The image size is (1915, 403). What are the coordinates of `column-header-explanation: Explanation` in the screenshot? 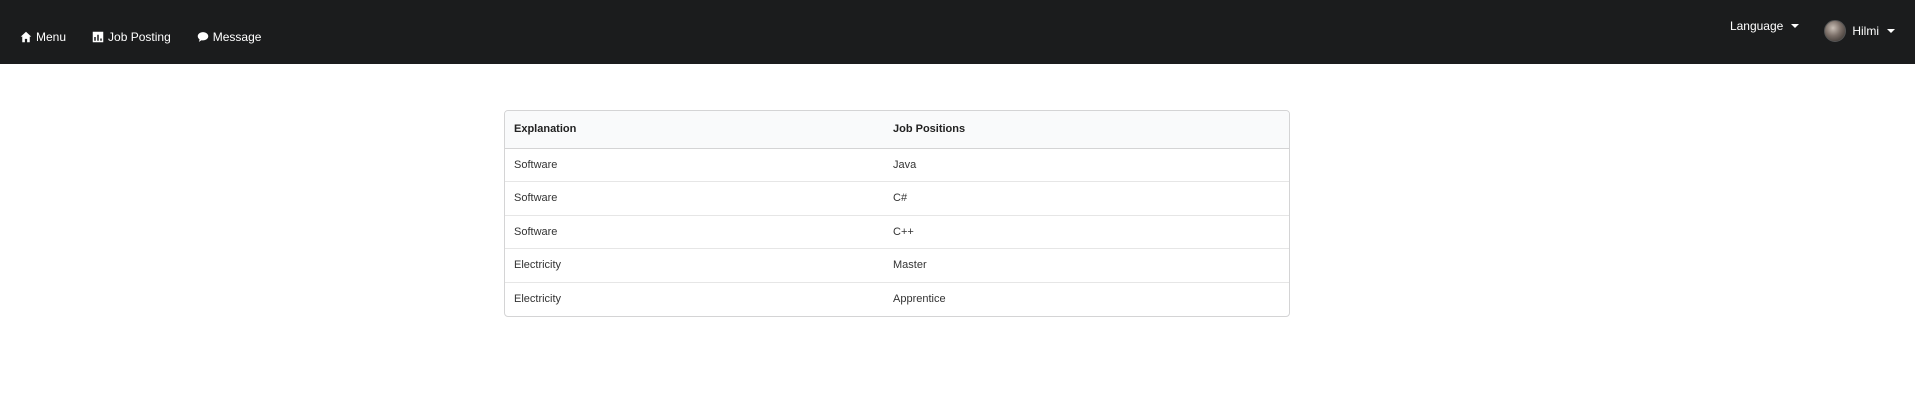 It's located at (694, 130).